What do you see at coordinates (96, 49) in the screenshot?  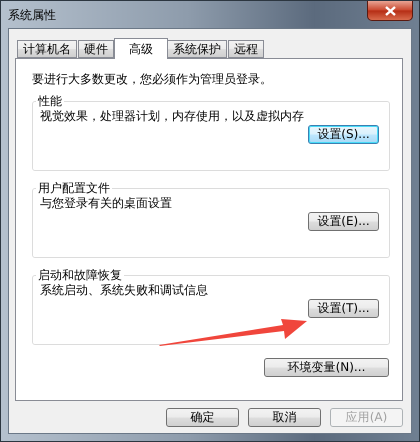 I see `tab: 硬件` at bounding box center [96, 49].